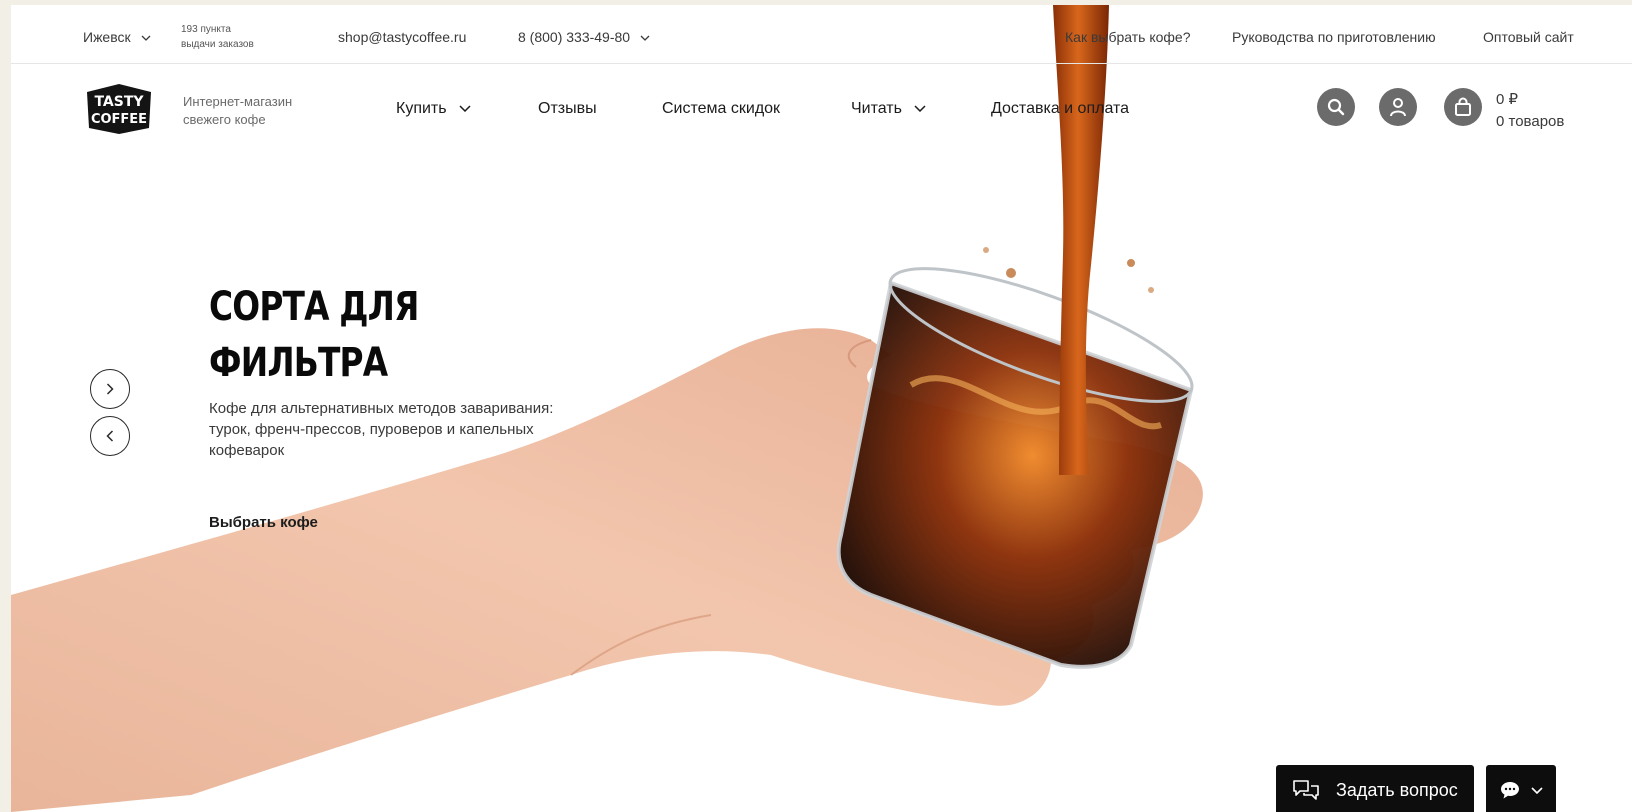 The image size is (1632, 812). I want to click on nav-item-reviews: Отзывы, so click(567, 109).